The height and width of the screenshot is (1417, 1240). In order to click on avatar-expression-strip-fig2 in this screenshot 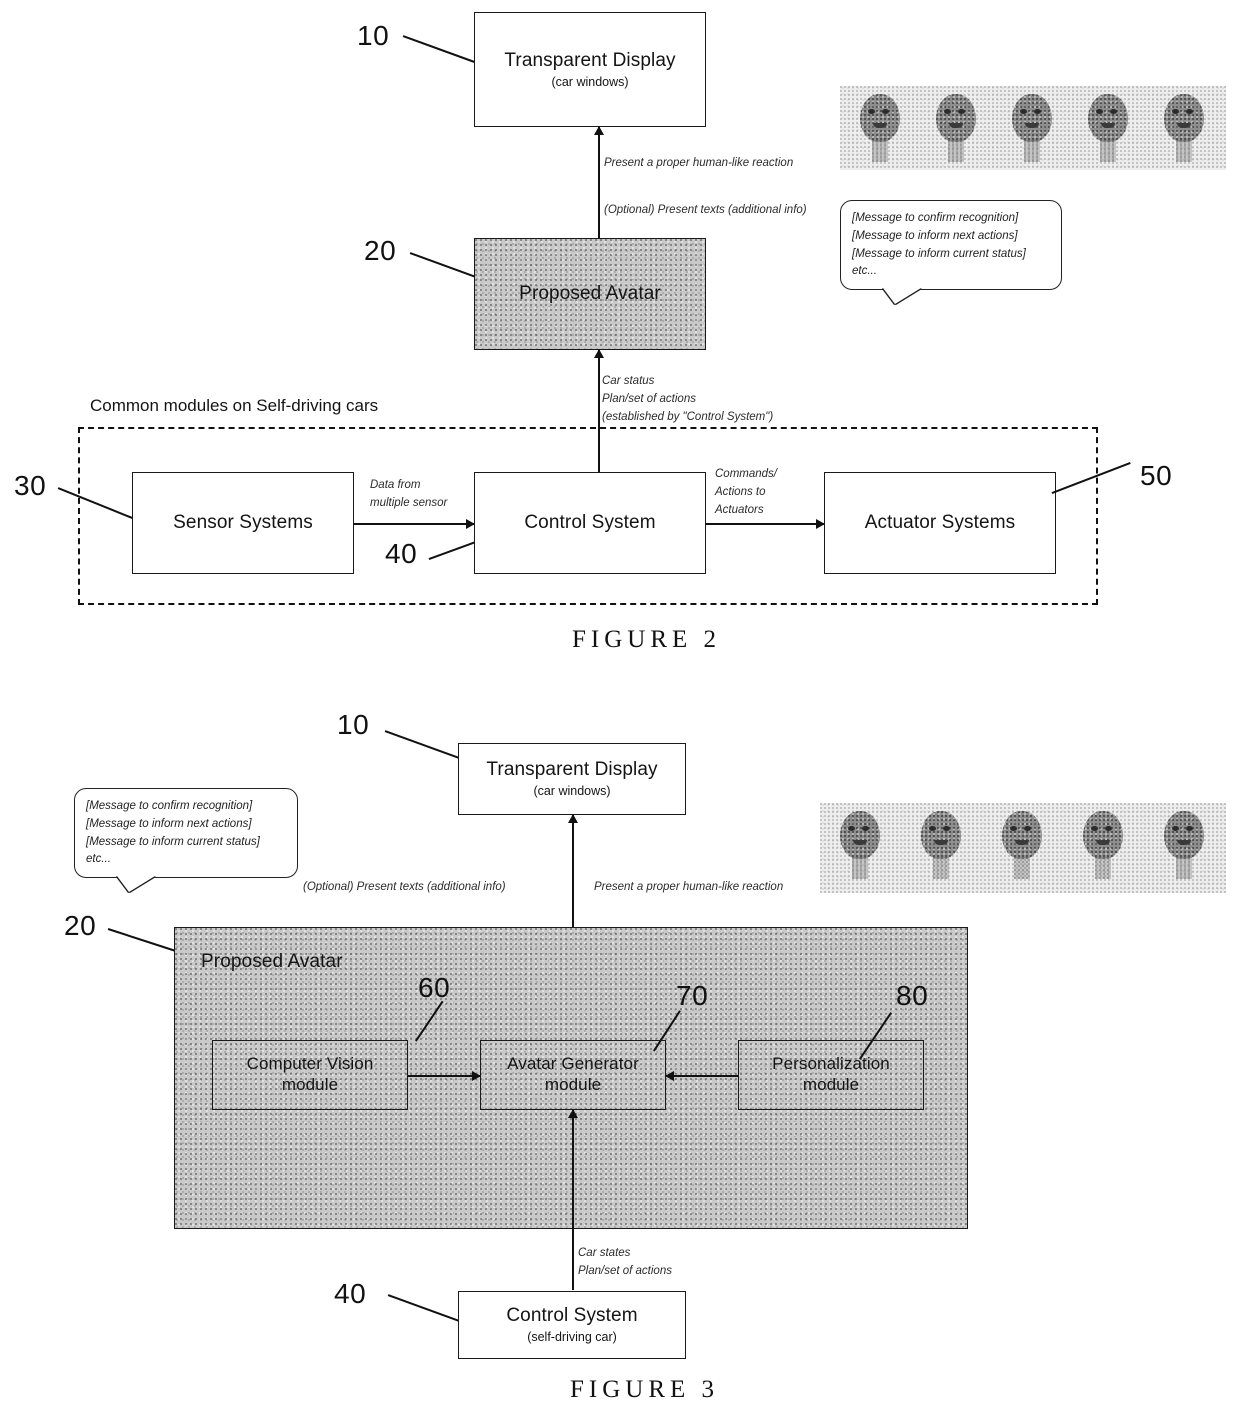, I will do `click(1033, 128)`.